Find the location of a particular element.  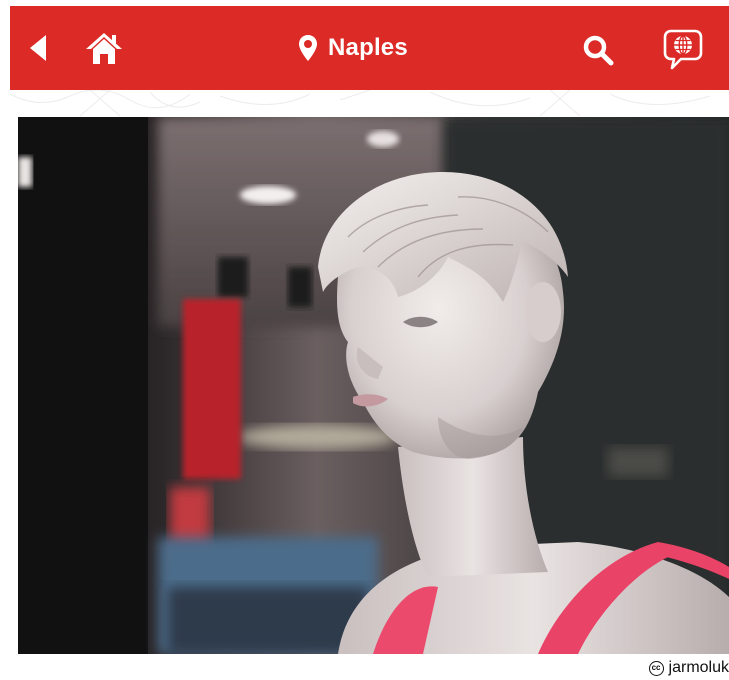

creative-commons-icon: cc is located at coordinates (656, 668).